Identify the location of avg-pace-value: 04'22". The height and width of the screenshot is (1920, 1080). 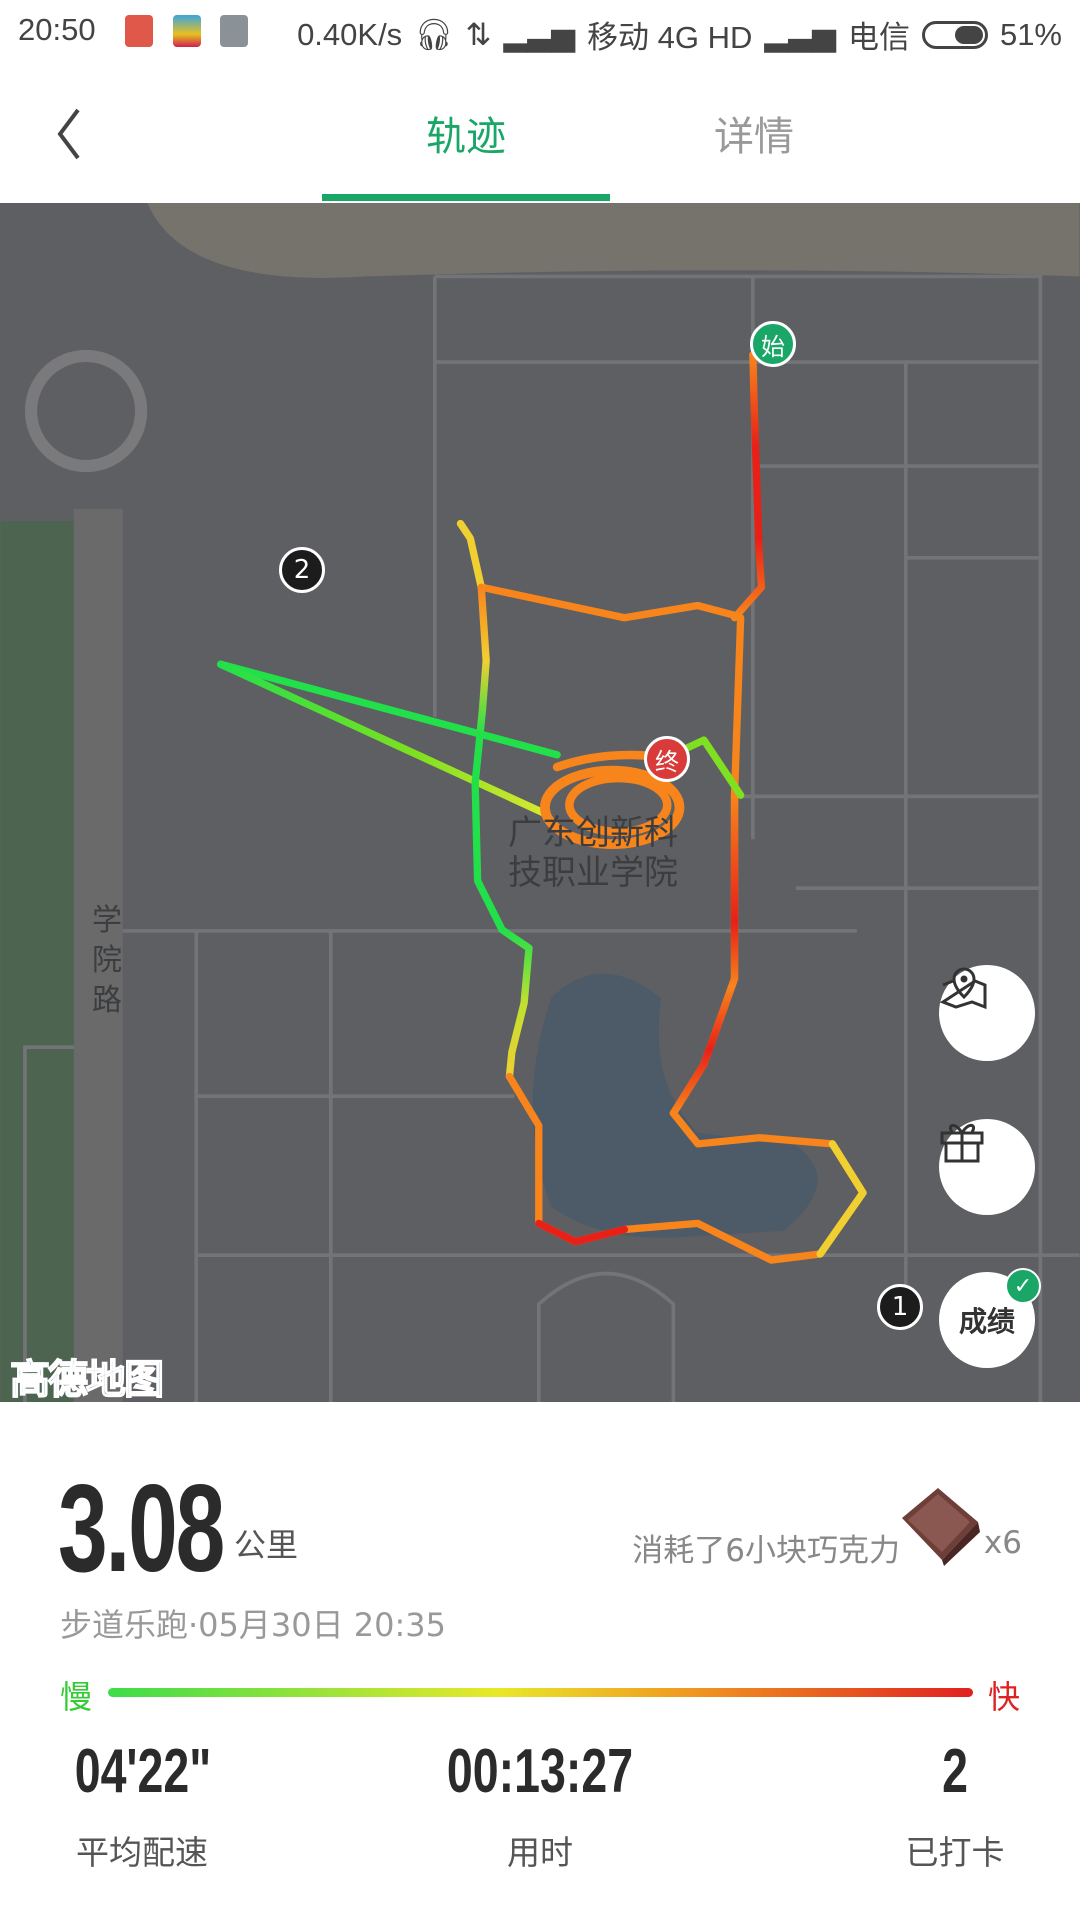
(143, 1771).